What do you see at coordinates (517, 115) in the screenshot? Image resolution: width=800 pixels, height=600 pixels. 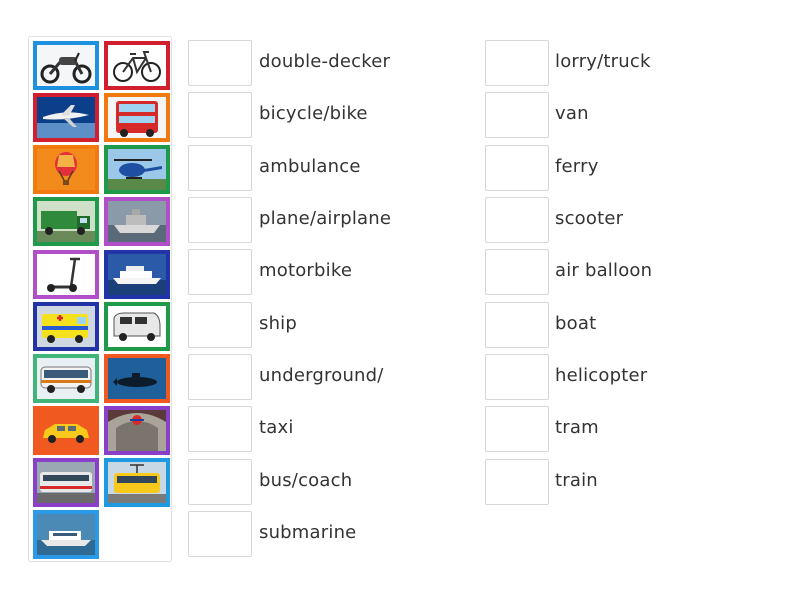 I see `drop-box-van` at bounding box center [517, 115].